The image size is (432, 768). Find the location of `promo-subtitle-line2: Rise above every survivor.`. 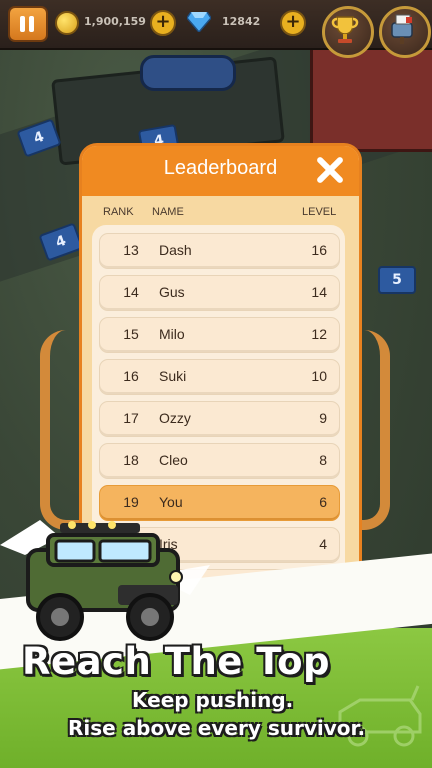

promo-subtitle-line2: Rise above every survivor. is located at coordinates (217, 728).